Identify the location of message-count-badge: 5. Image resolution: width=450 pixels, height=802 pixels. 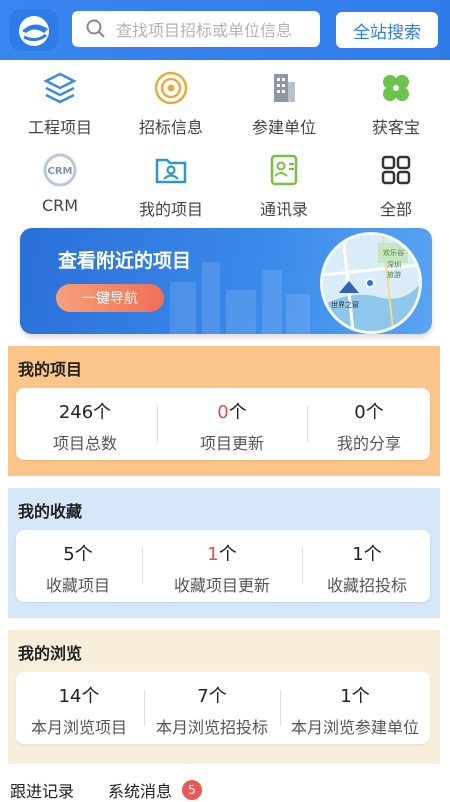
(192, 790).